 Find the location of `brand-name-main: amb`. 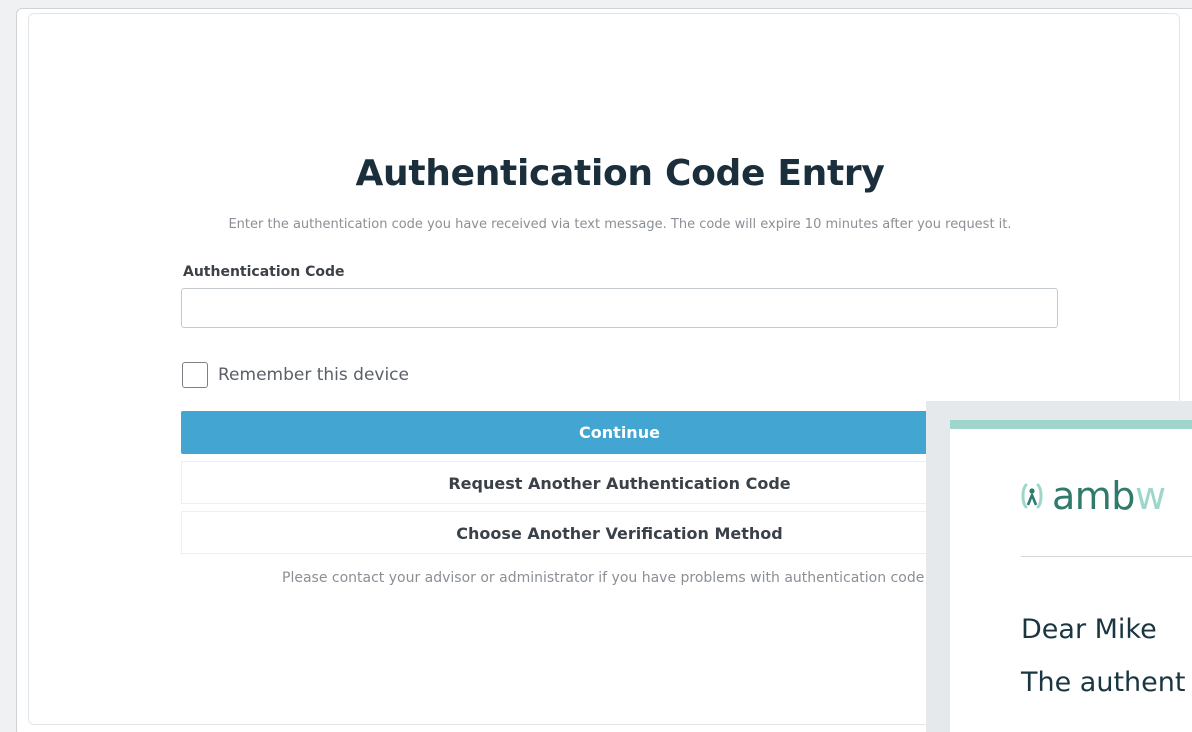

brand-name-main: amb is located at coordinates (1093, 496).